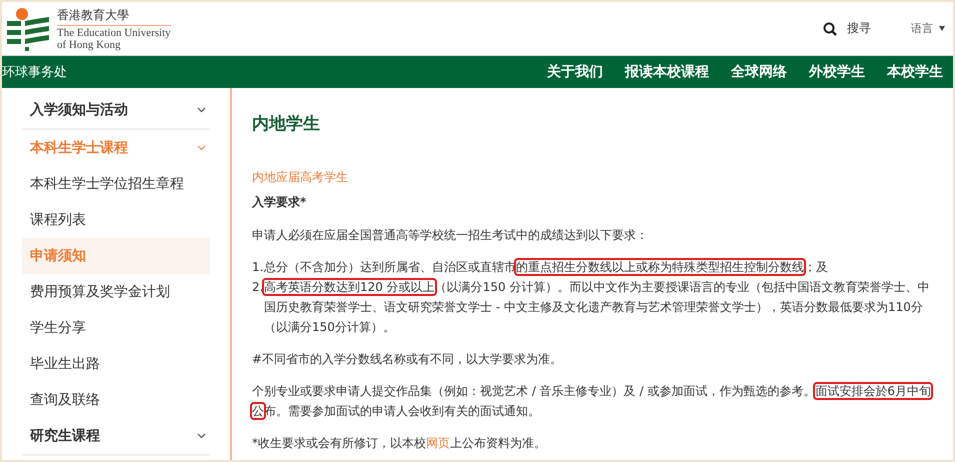  I want to click on requirement-item: 2.高考英语分数达到120 分或以上（以满分150 分计算）。而以中文作为主要授课语言的专业（包括中国语文教育荣誉学士、中国历史教育荣誉学士、语文研究荣誉文学士 - 中文主修及文化遗产教育与艺术管理荣誉文学士），英语分数最低要求为110分（以满分150分计算）。, so click(591, 307).